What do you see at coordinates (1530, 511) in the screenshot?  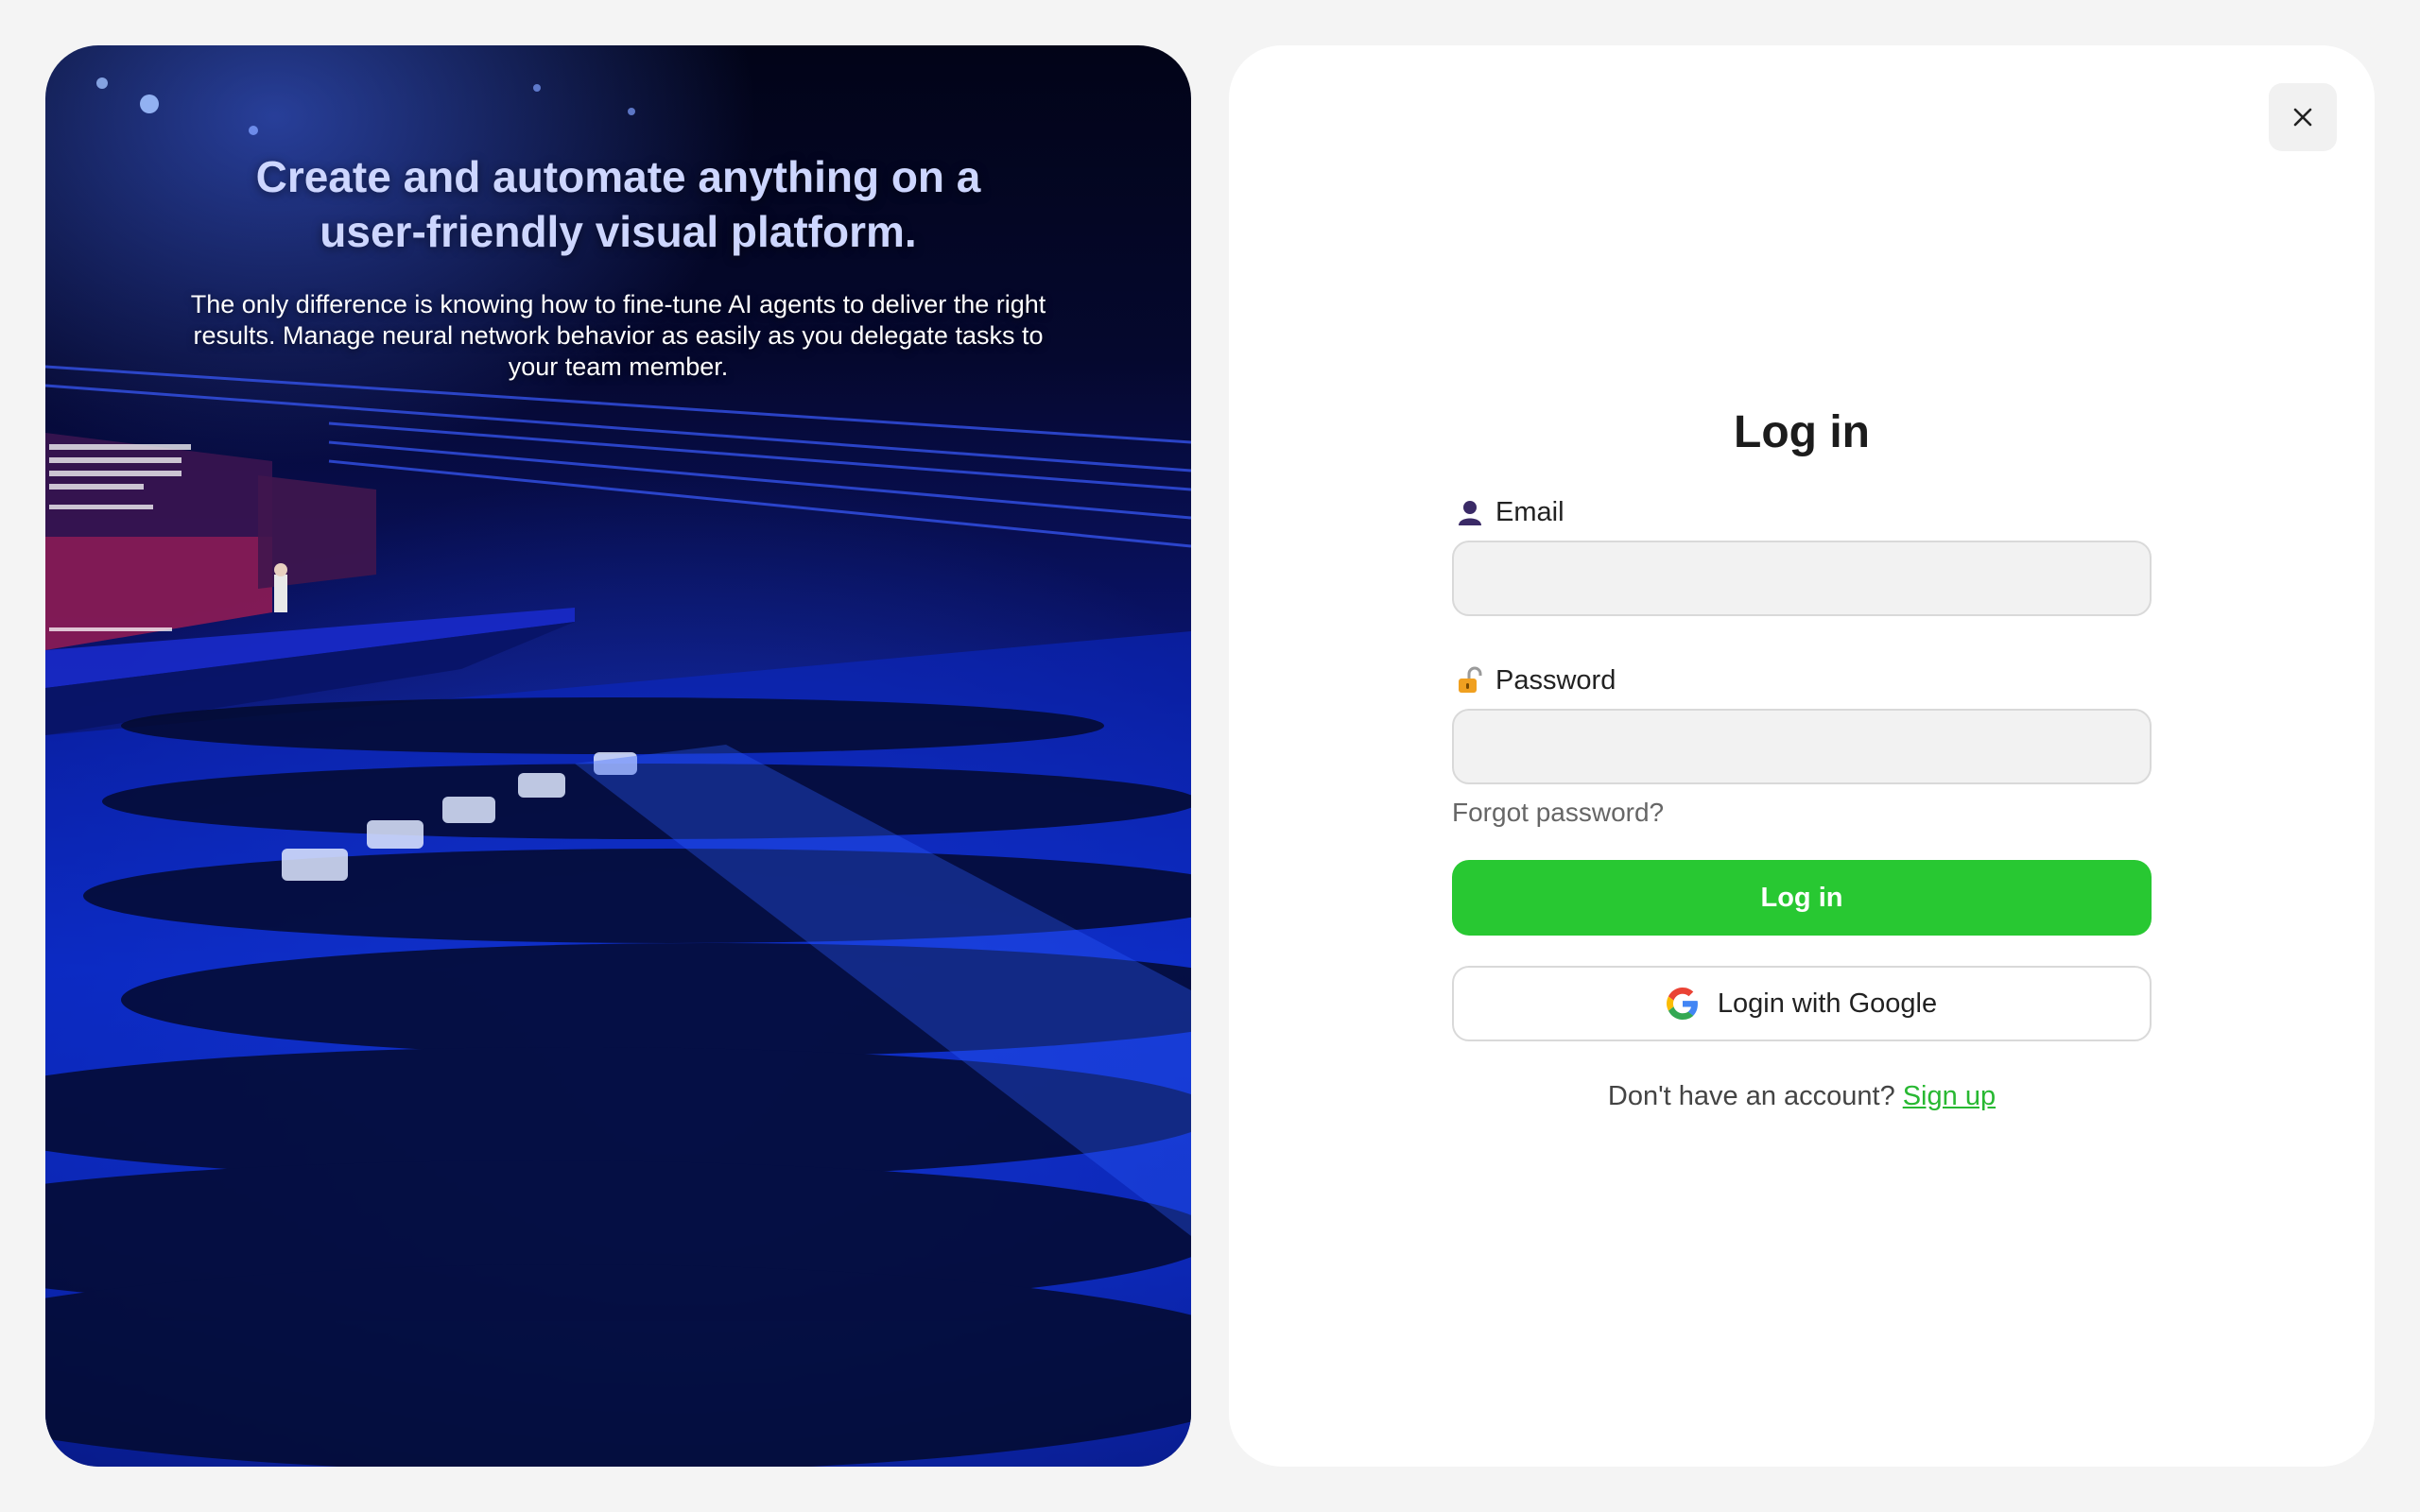 I see `email-label-text: Email` at bounding box center [1530, 511].